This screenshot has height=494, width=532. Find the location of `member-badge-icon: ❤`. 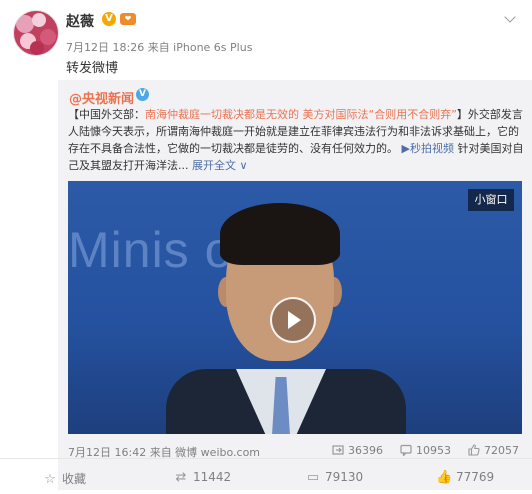

member-badge-icon: ❤ is located at coordinates (128, 19).